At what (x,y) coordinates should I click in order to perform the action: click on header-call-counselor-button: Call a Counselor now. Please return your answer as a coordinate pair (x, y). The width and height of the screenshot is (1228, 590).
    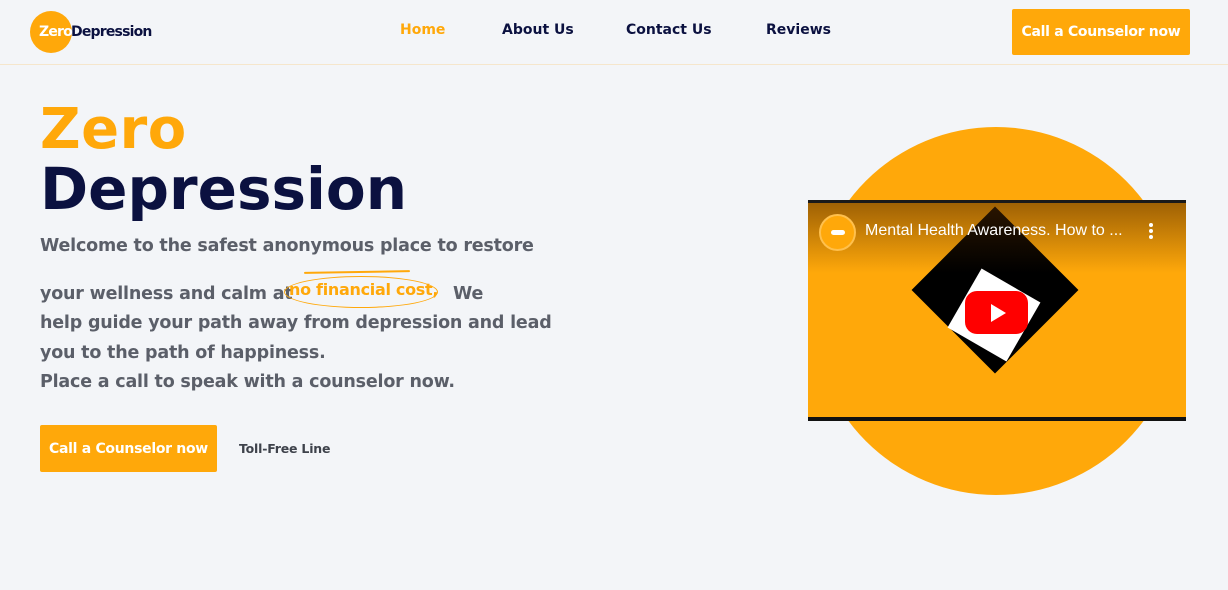
    Looking at the image, I should click on (1101, 32).